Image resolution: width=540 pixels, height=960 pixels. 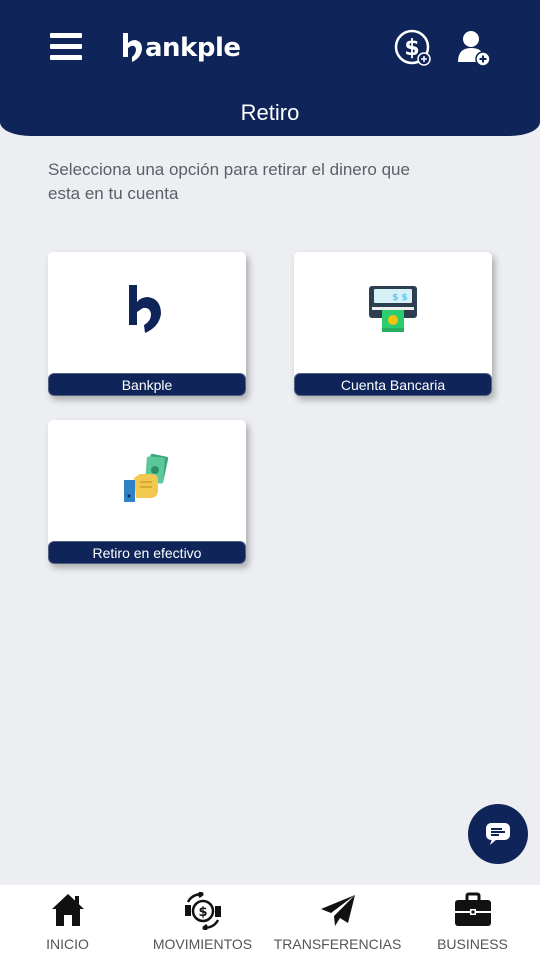 What do you see at coordinates (147, 552) in the screenshot?
I see `option-label: Retiro en efectivo` at bounding box center [147, 552].